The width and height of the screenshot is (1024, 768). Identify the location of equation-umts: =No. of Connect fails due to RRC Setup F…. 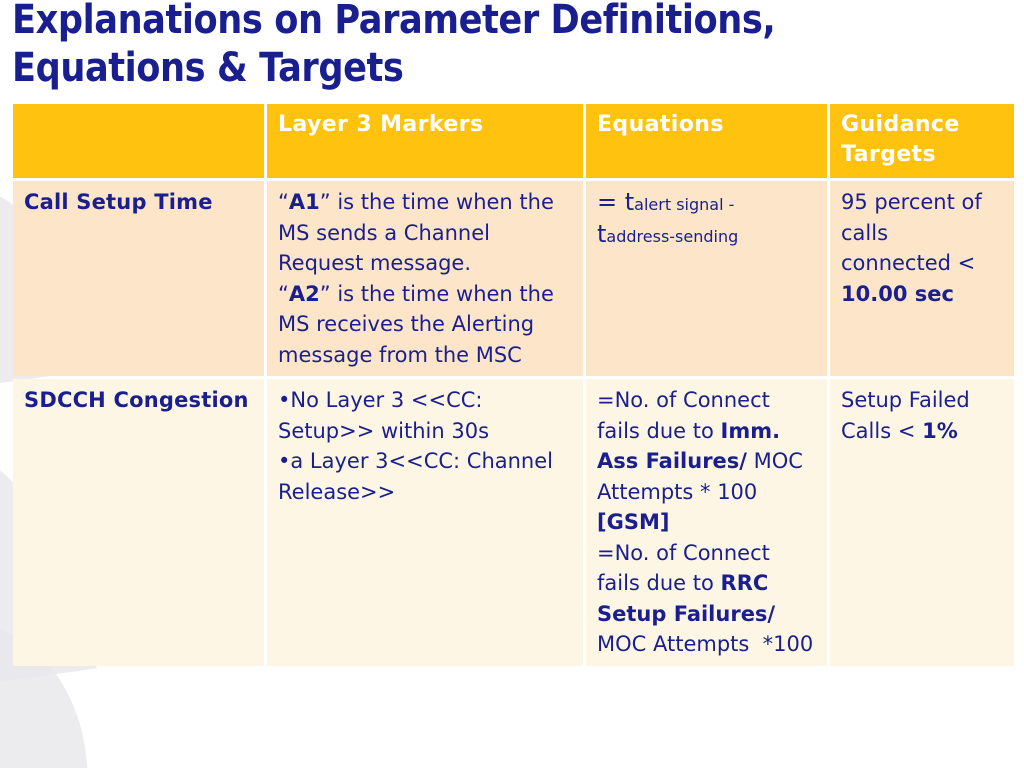
(705, 598).